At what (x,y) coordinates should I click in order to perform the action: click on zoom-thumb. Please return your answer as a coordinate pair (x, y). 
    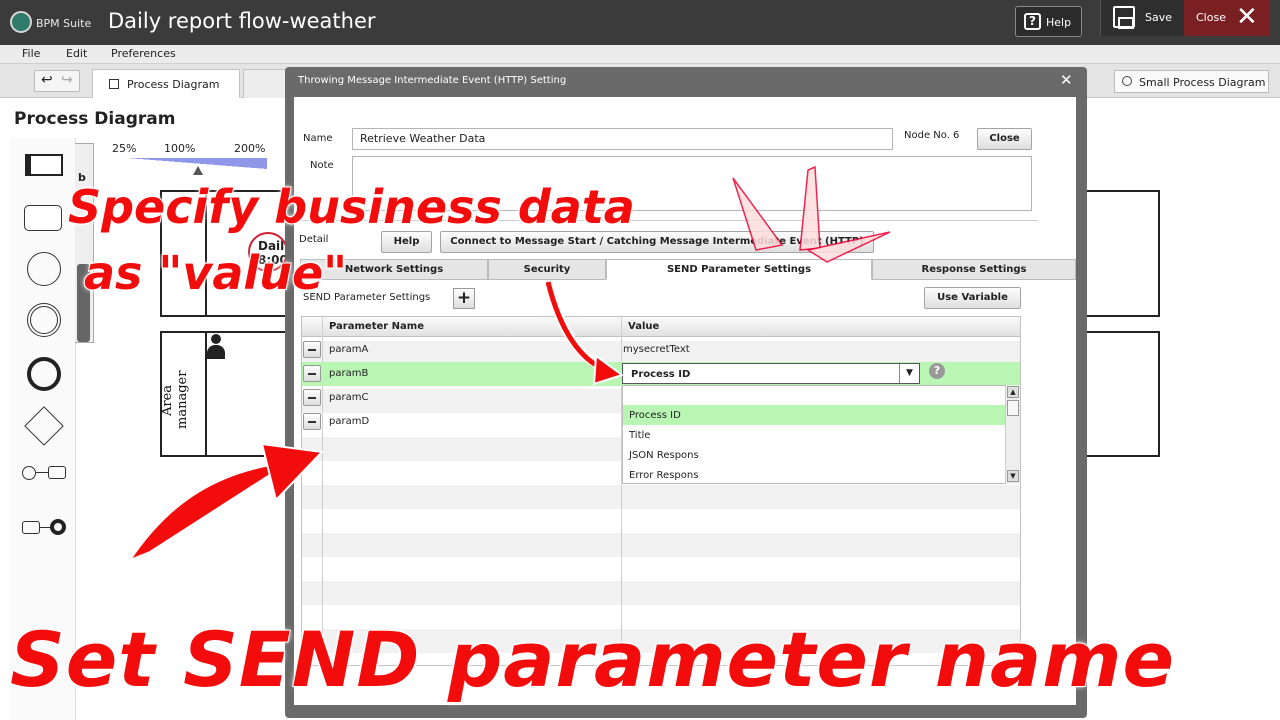
    Looking at the image, I should click on (198, 170).